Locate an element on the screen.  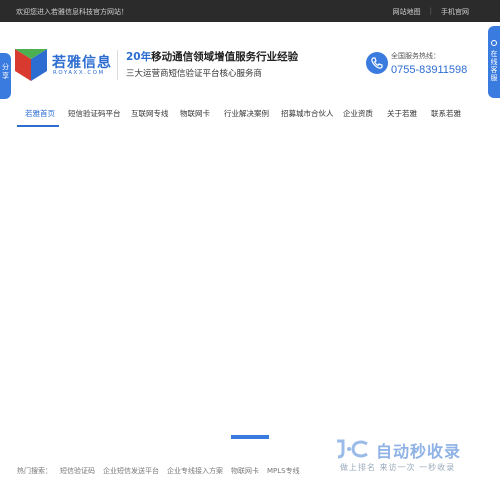
slogan-text: 移动通信领域增值服务行业经验 is located at coordinates (225, 57).